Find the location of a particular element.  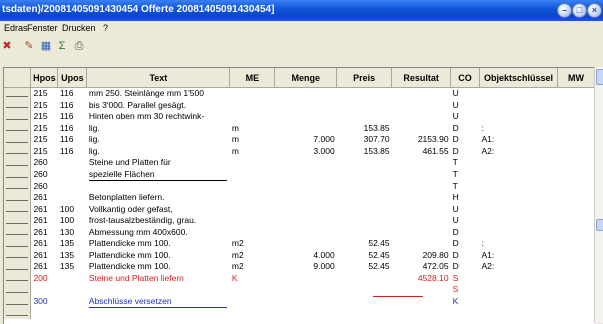

column-header-preis: Preis is located at coordinates (364, 78).